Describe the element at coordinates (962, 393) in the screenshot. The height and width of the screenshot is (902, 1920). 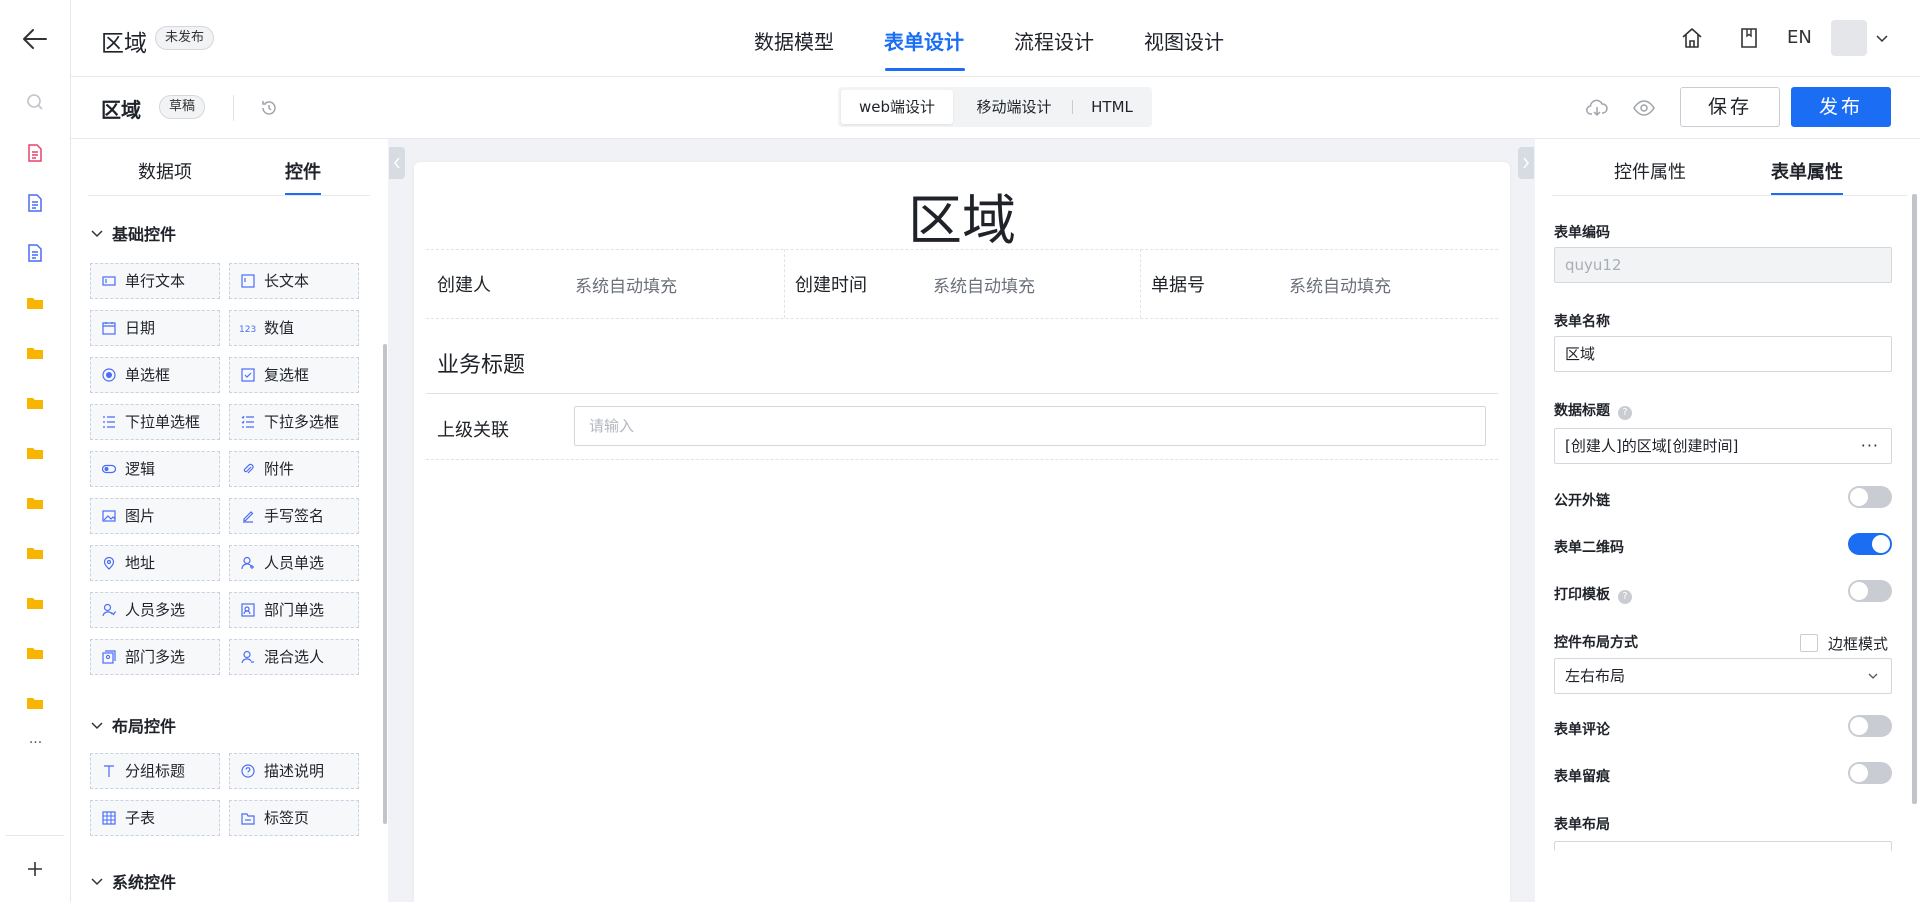
I see `group-divider` at that location.